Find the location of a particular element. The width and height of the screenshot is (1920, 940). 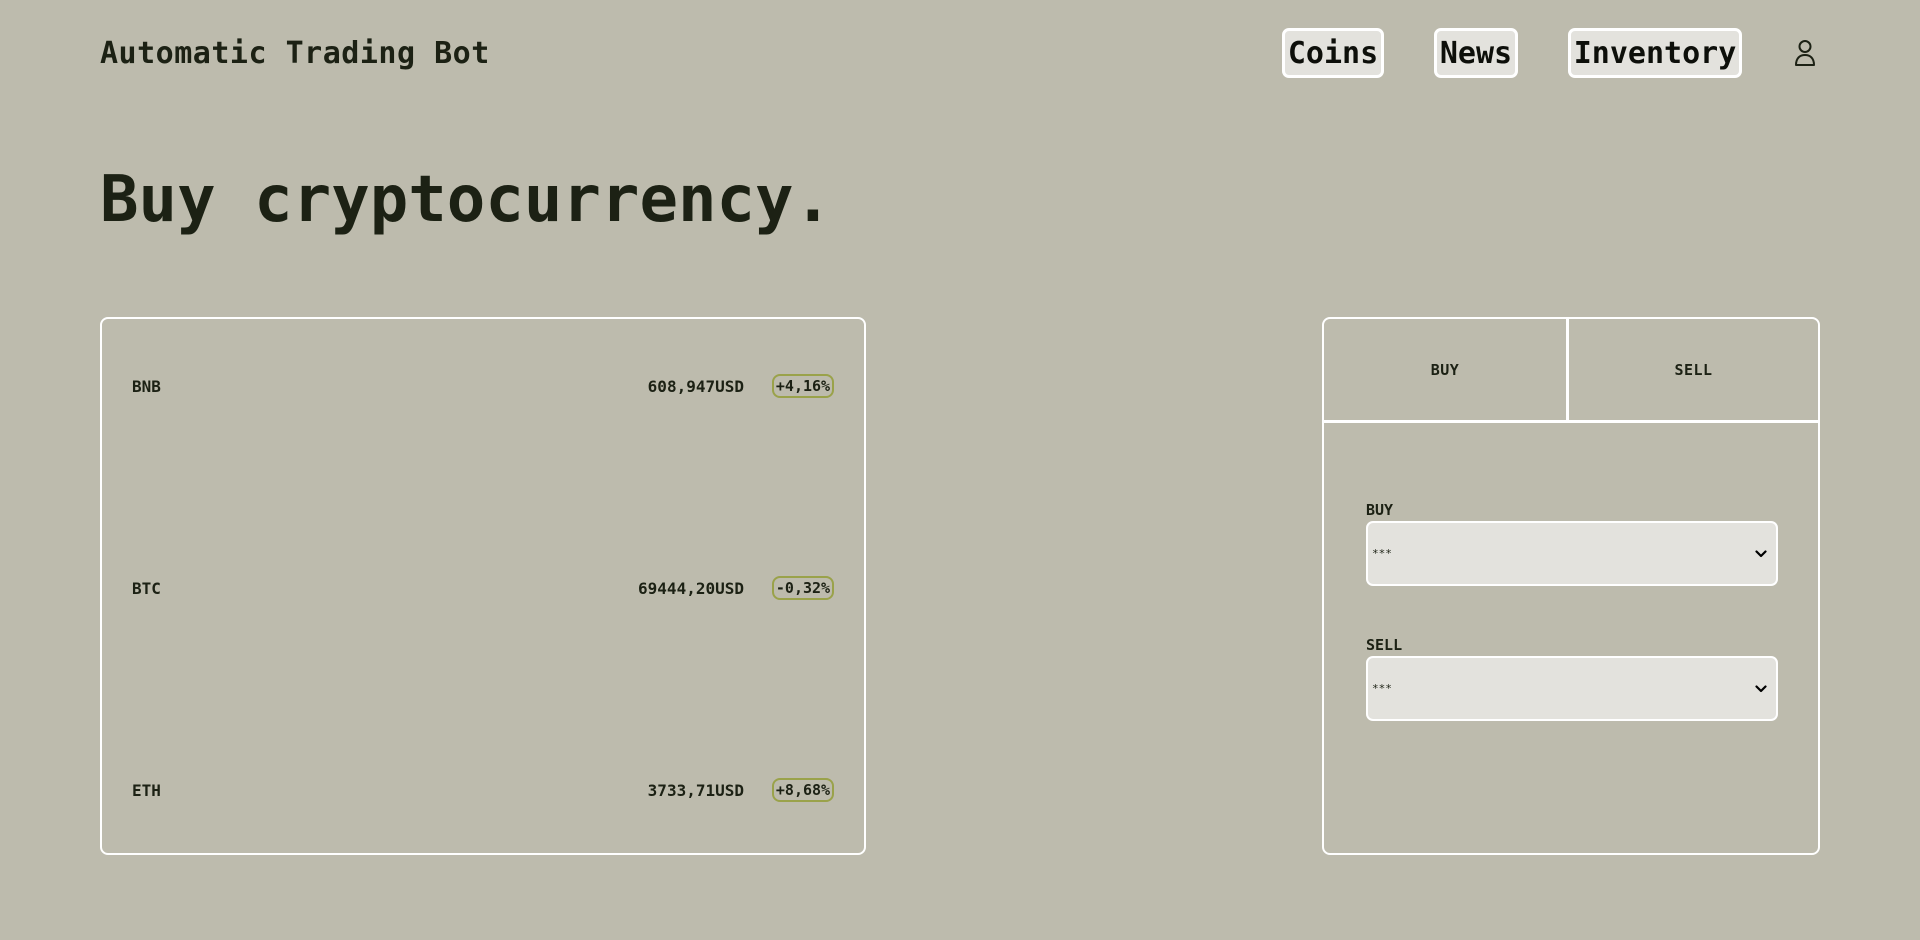

coin-symbol: BTC is located at coordinates (146, 588).